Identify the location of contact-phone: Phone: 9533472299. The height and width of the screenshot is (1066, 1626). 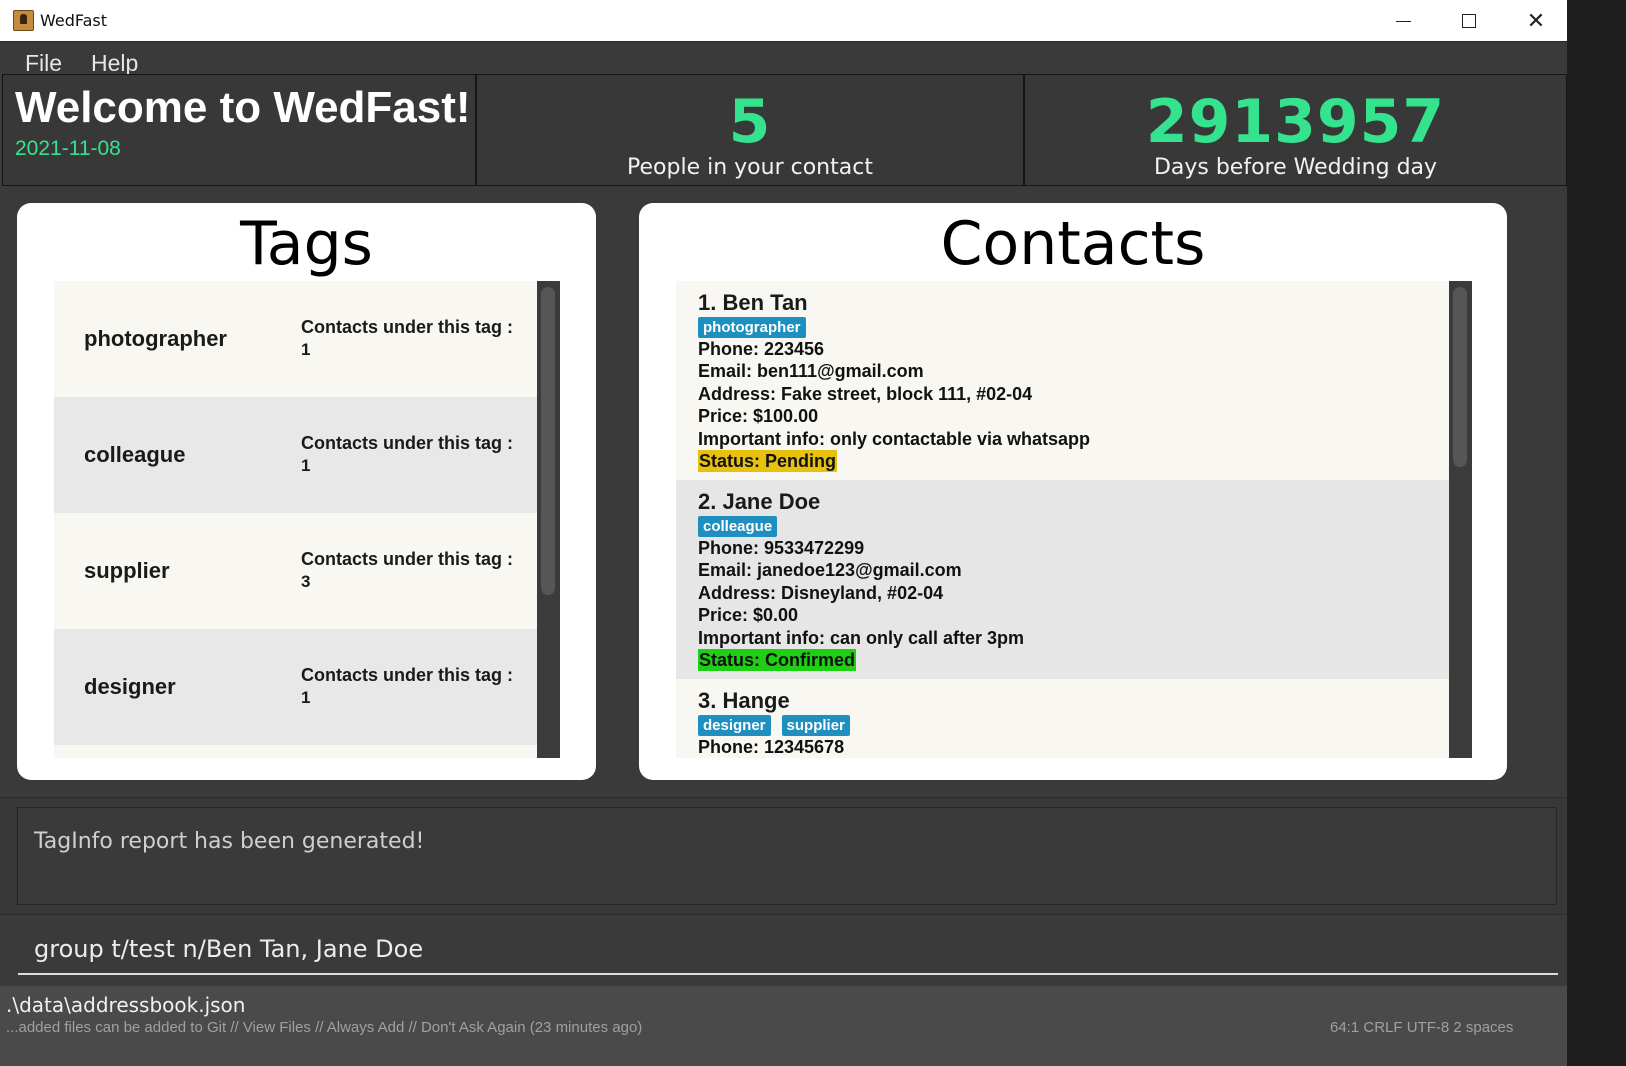
(781, 548).